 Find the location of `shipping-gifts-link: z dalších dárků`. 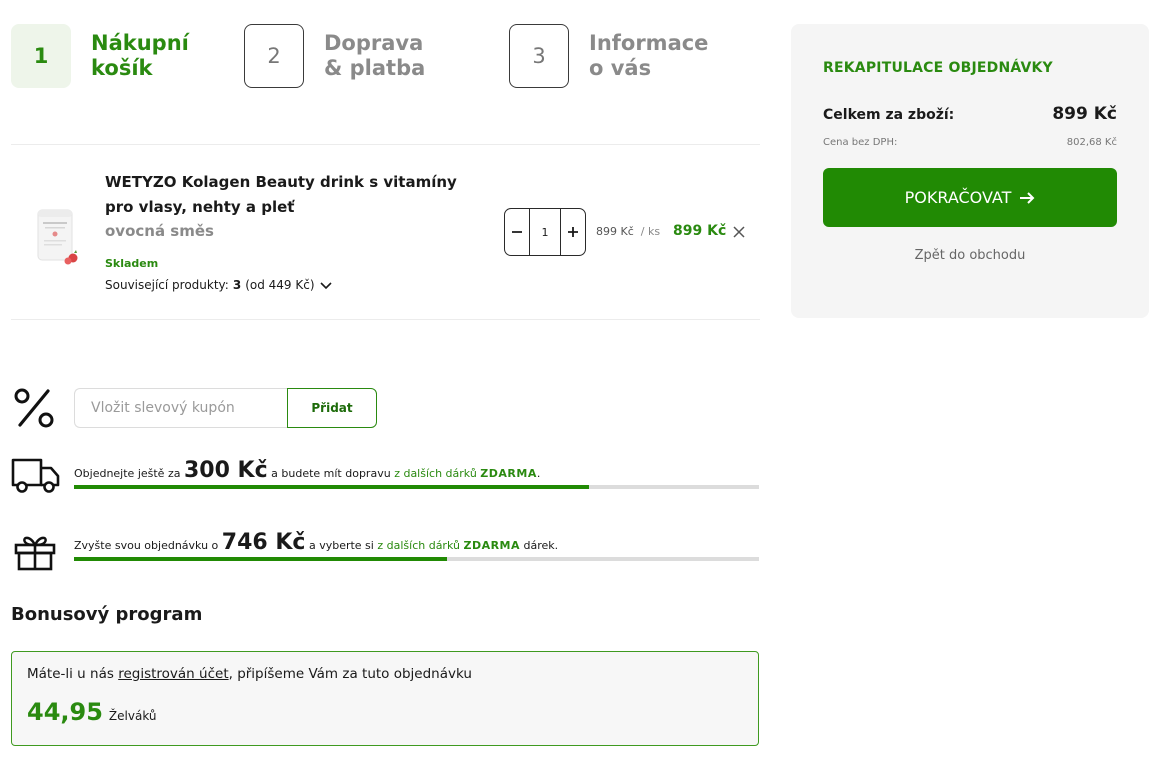

shipping-gifts-link: z dalších dárků is located at coordinates (435, 473).